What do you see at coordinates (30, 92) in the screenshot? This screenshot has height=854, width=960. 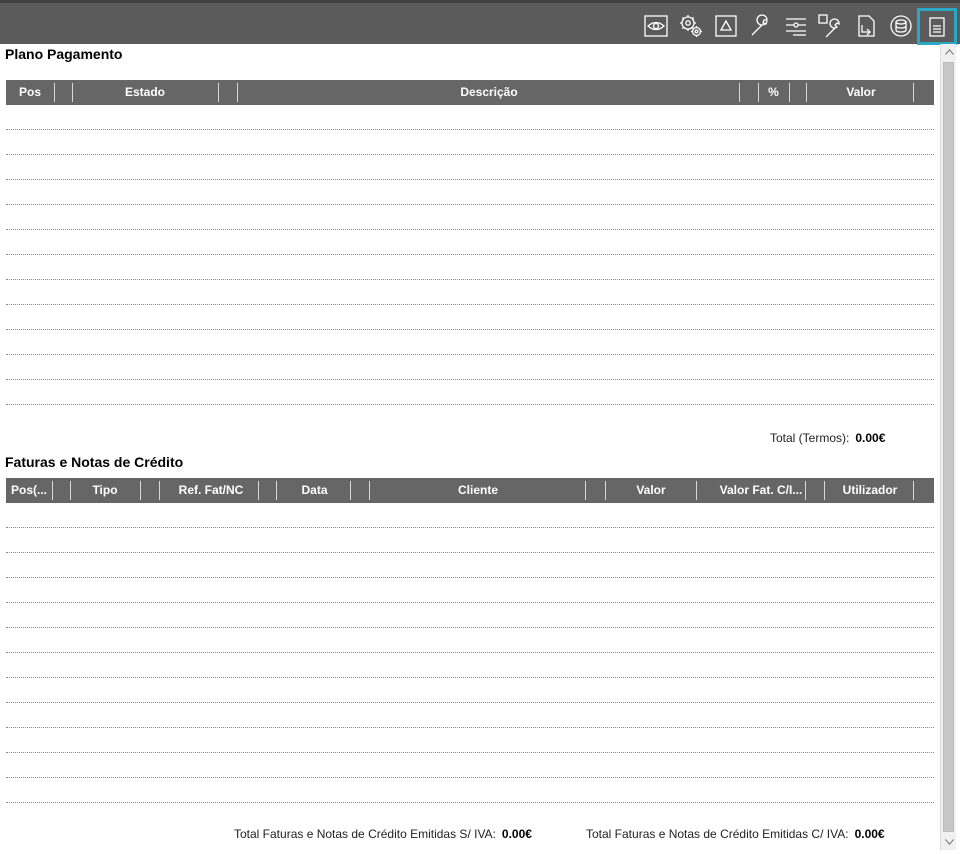 I see `col-pos: Pos` at bounding box center [30, 92].